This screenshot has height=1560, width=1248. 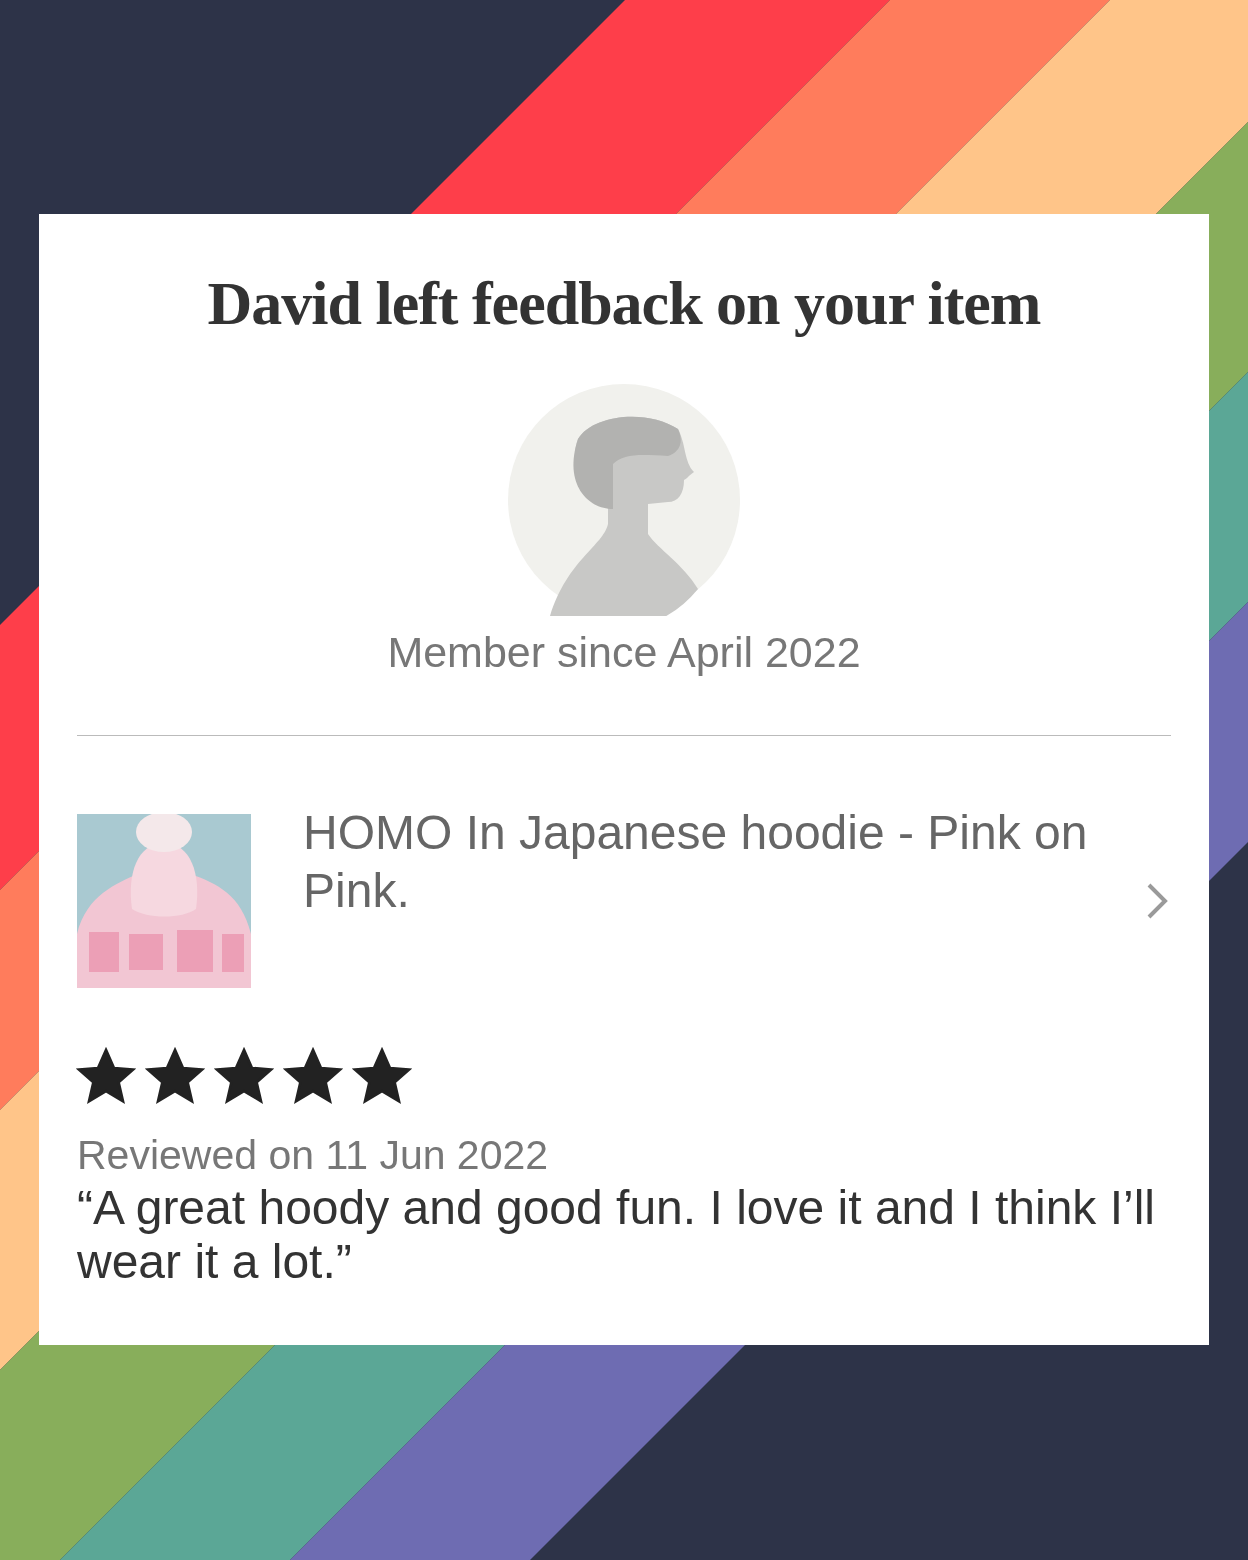 I want to click on avatar-icon, so click(x=624, y=500).